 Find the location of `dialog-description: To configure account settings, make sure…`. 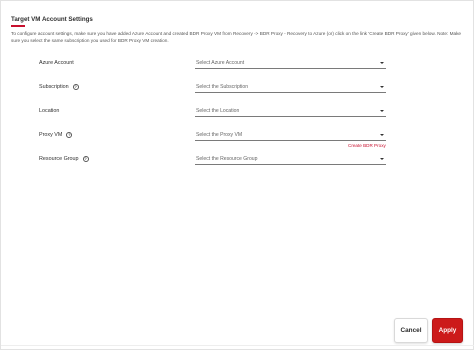

dialog-description: To configure account settings, make sure… is located at coordinates (236, 37).